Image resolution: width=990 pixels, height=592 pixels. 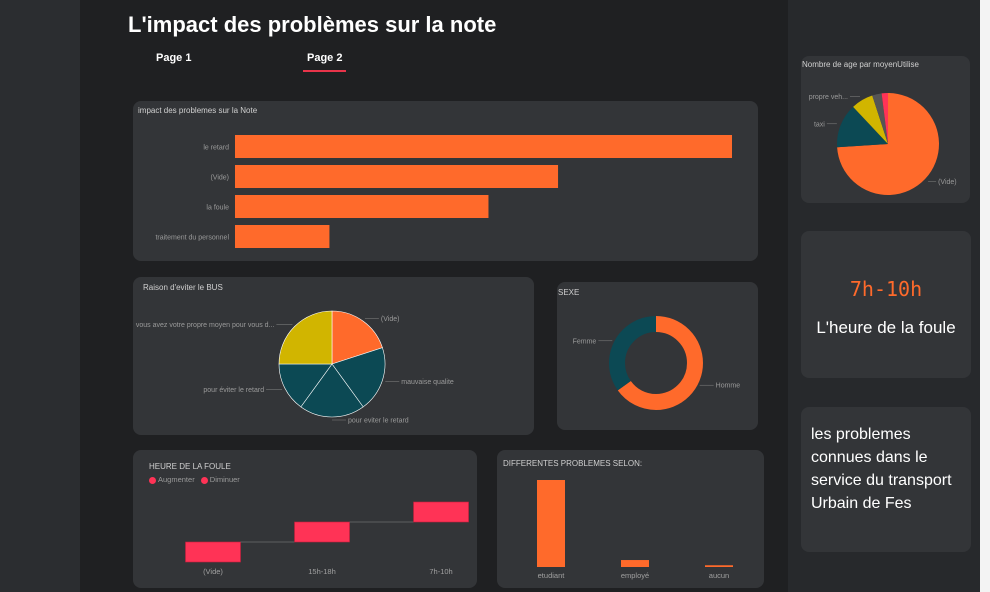 What do you see at coordinates (216, 148) in the screenshot?
I see `impact-label-le-retard: le retard` at bounding box center [216, 148].